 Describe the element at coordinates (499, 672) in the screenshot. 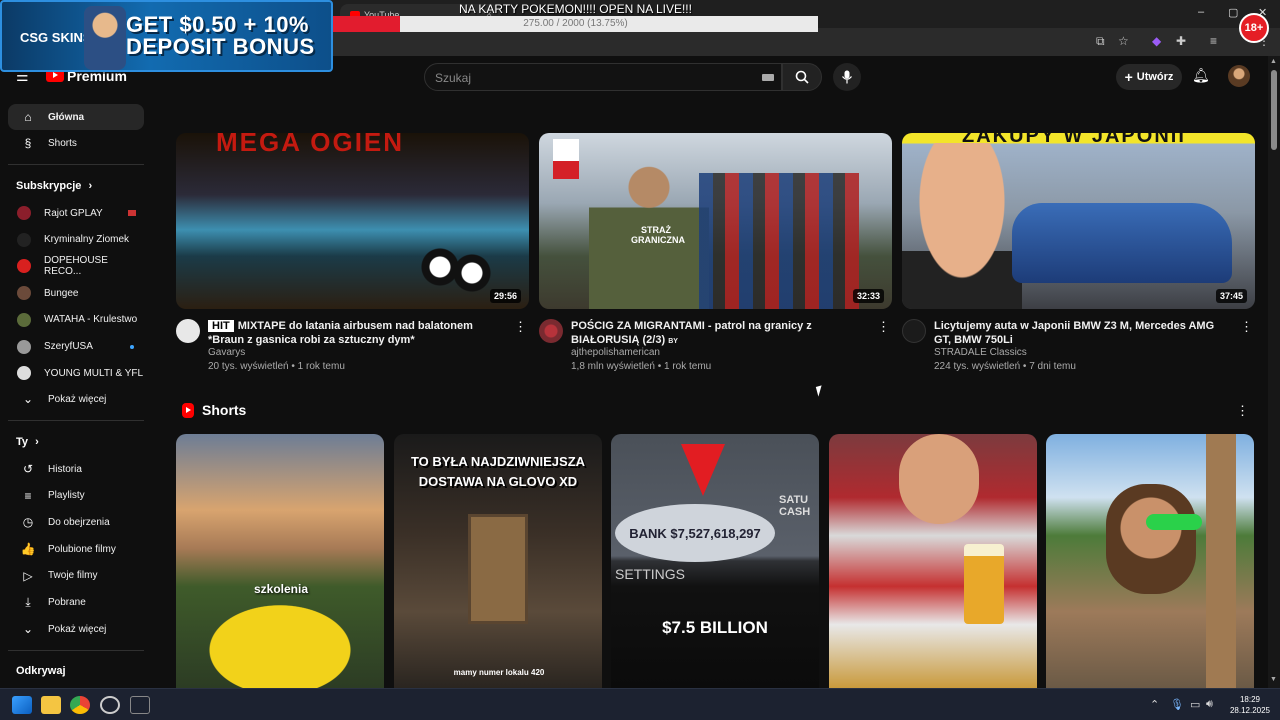

I see `short-subcaption: mamy numer lokalu 420` at that location.